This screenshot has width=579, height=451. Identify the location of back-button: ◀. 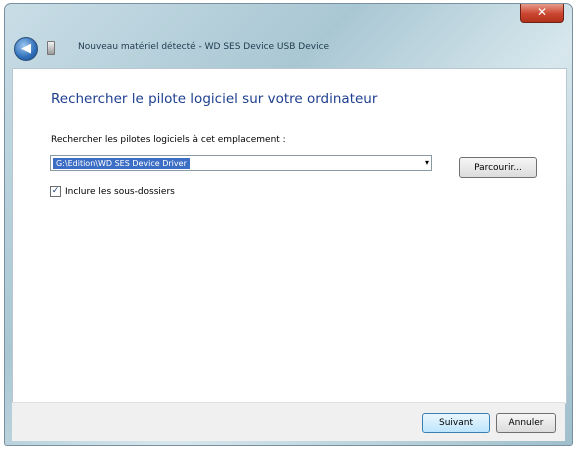
(26, 49).